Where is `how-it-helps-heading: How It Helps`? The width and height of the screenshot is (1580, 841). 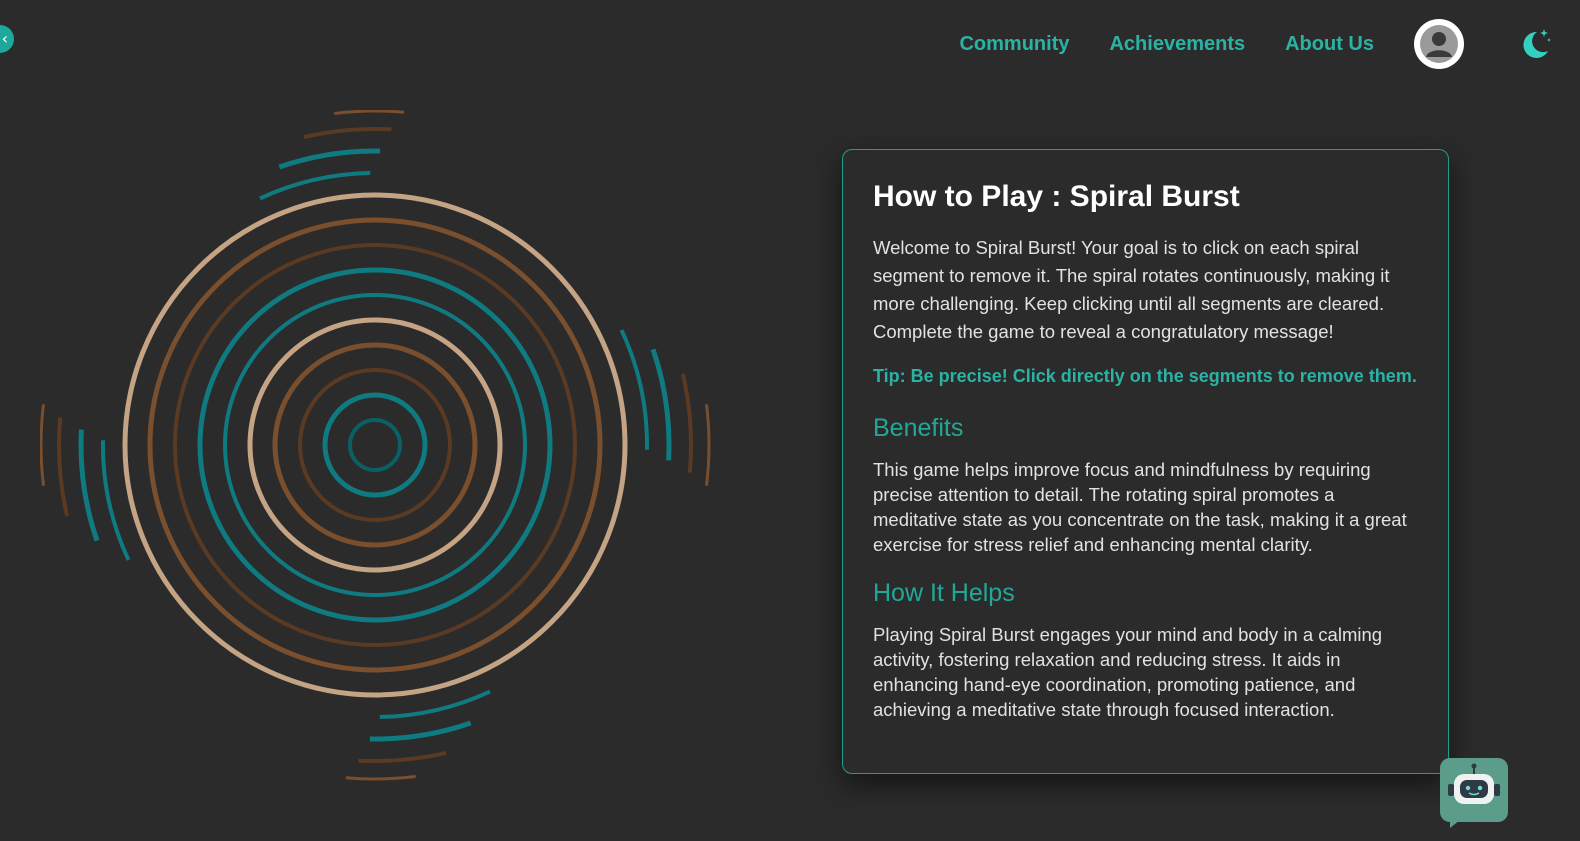
how-it-helps-heading: How It Helps is located at coordinates (944, 593).